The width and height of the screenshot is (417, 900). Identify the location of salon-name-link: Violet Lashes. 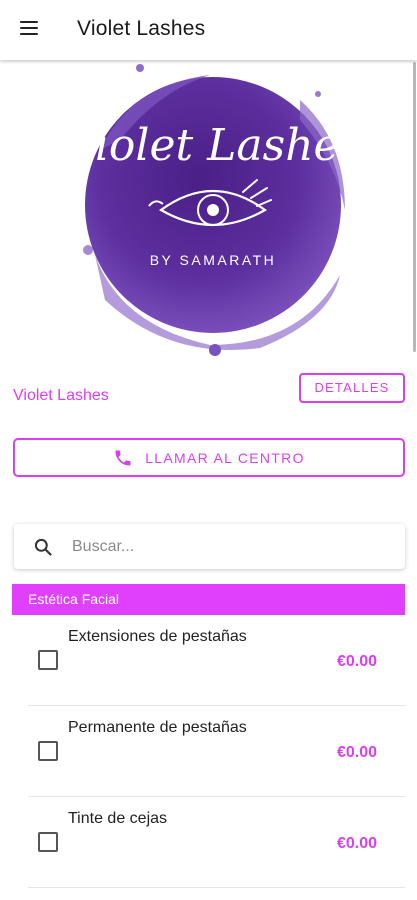
(61, 396).